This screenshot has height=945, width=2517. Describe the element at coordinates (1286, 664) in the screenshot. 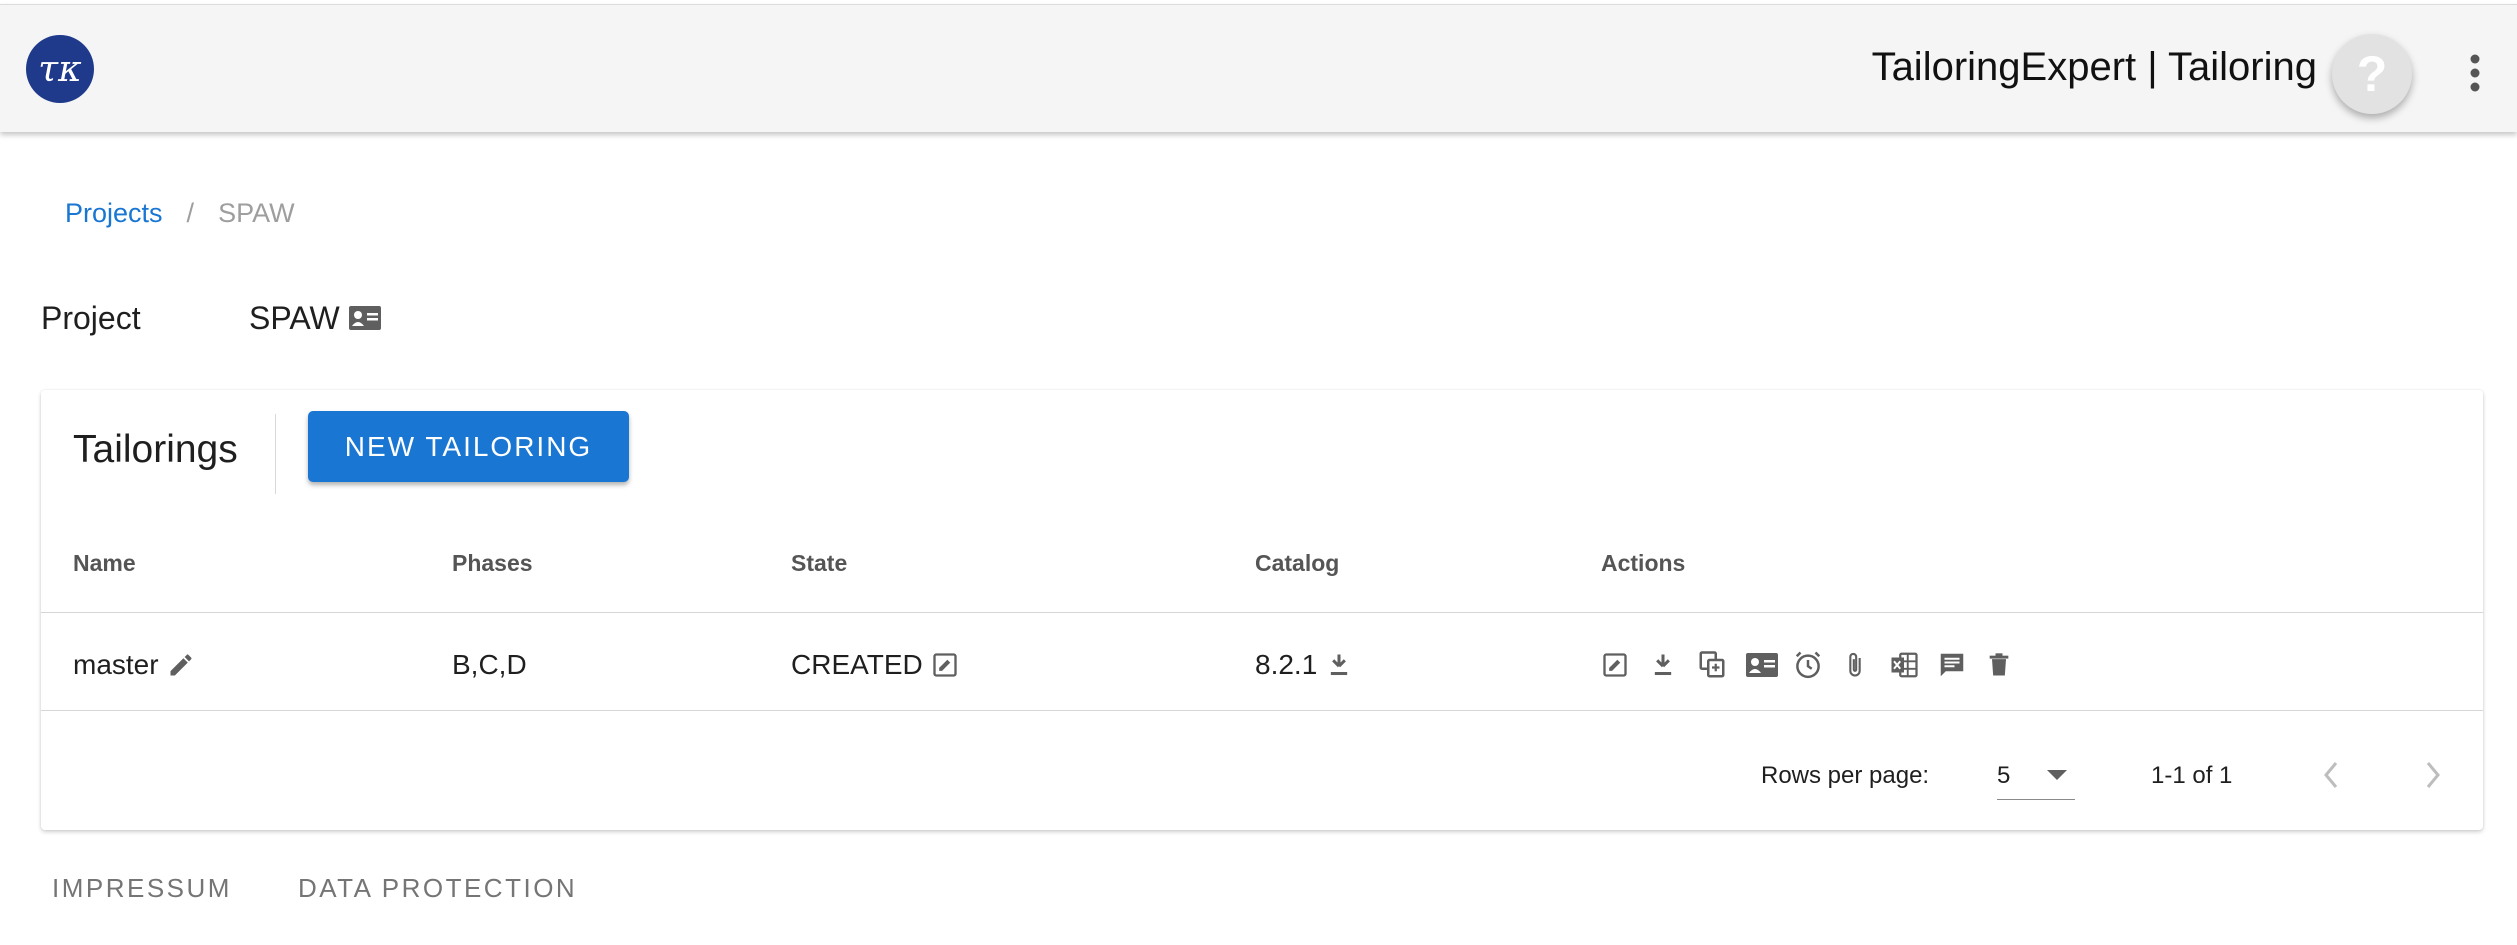

I see `tailoring-catalog: 8.2.1` at that location.